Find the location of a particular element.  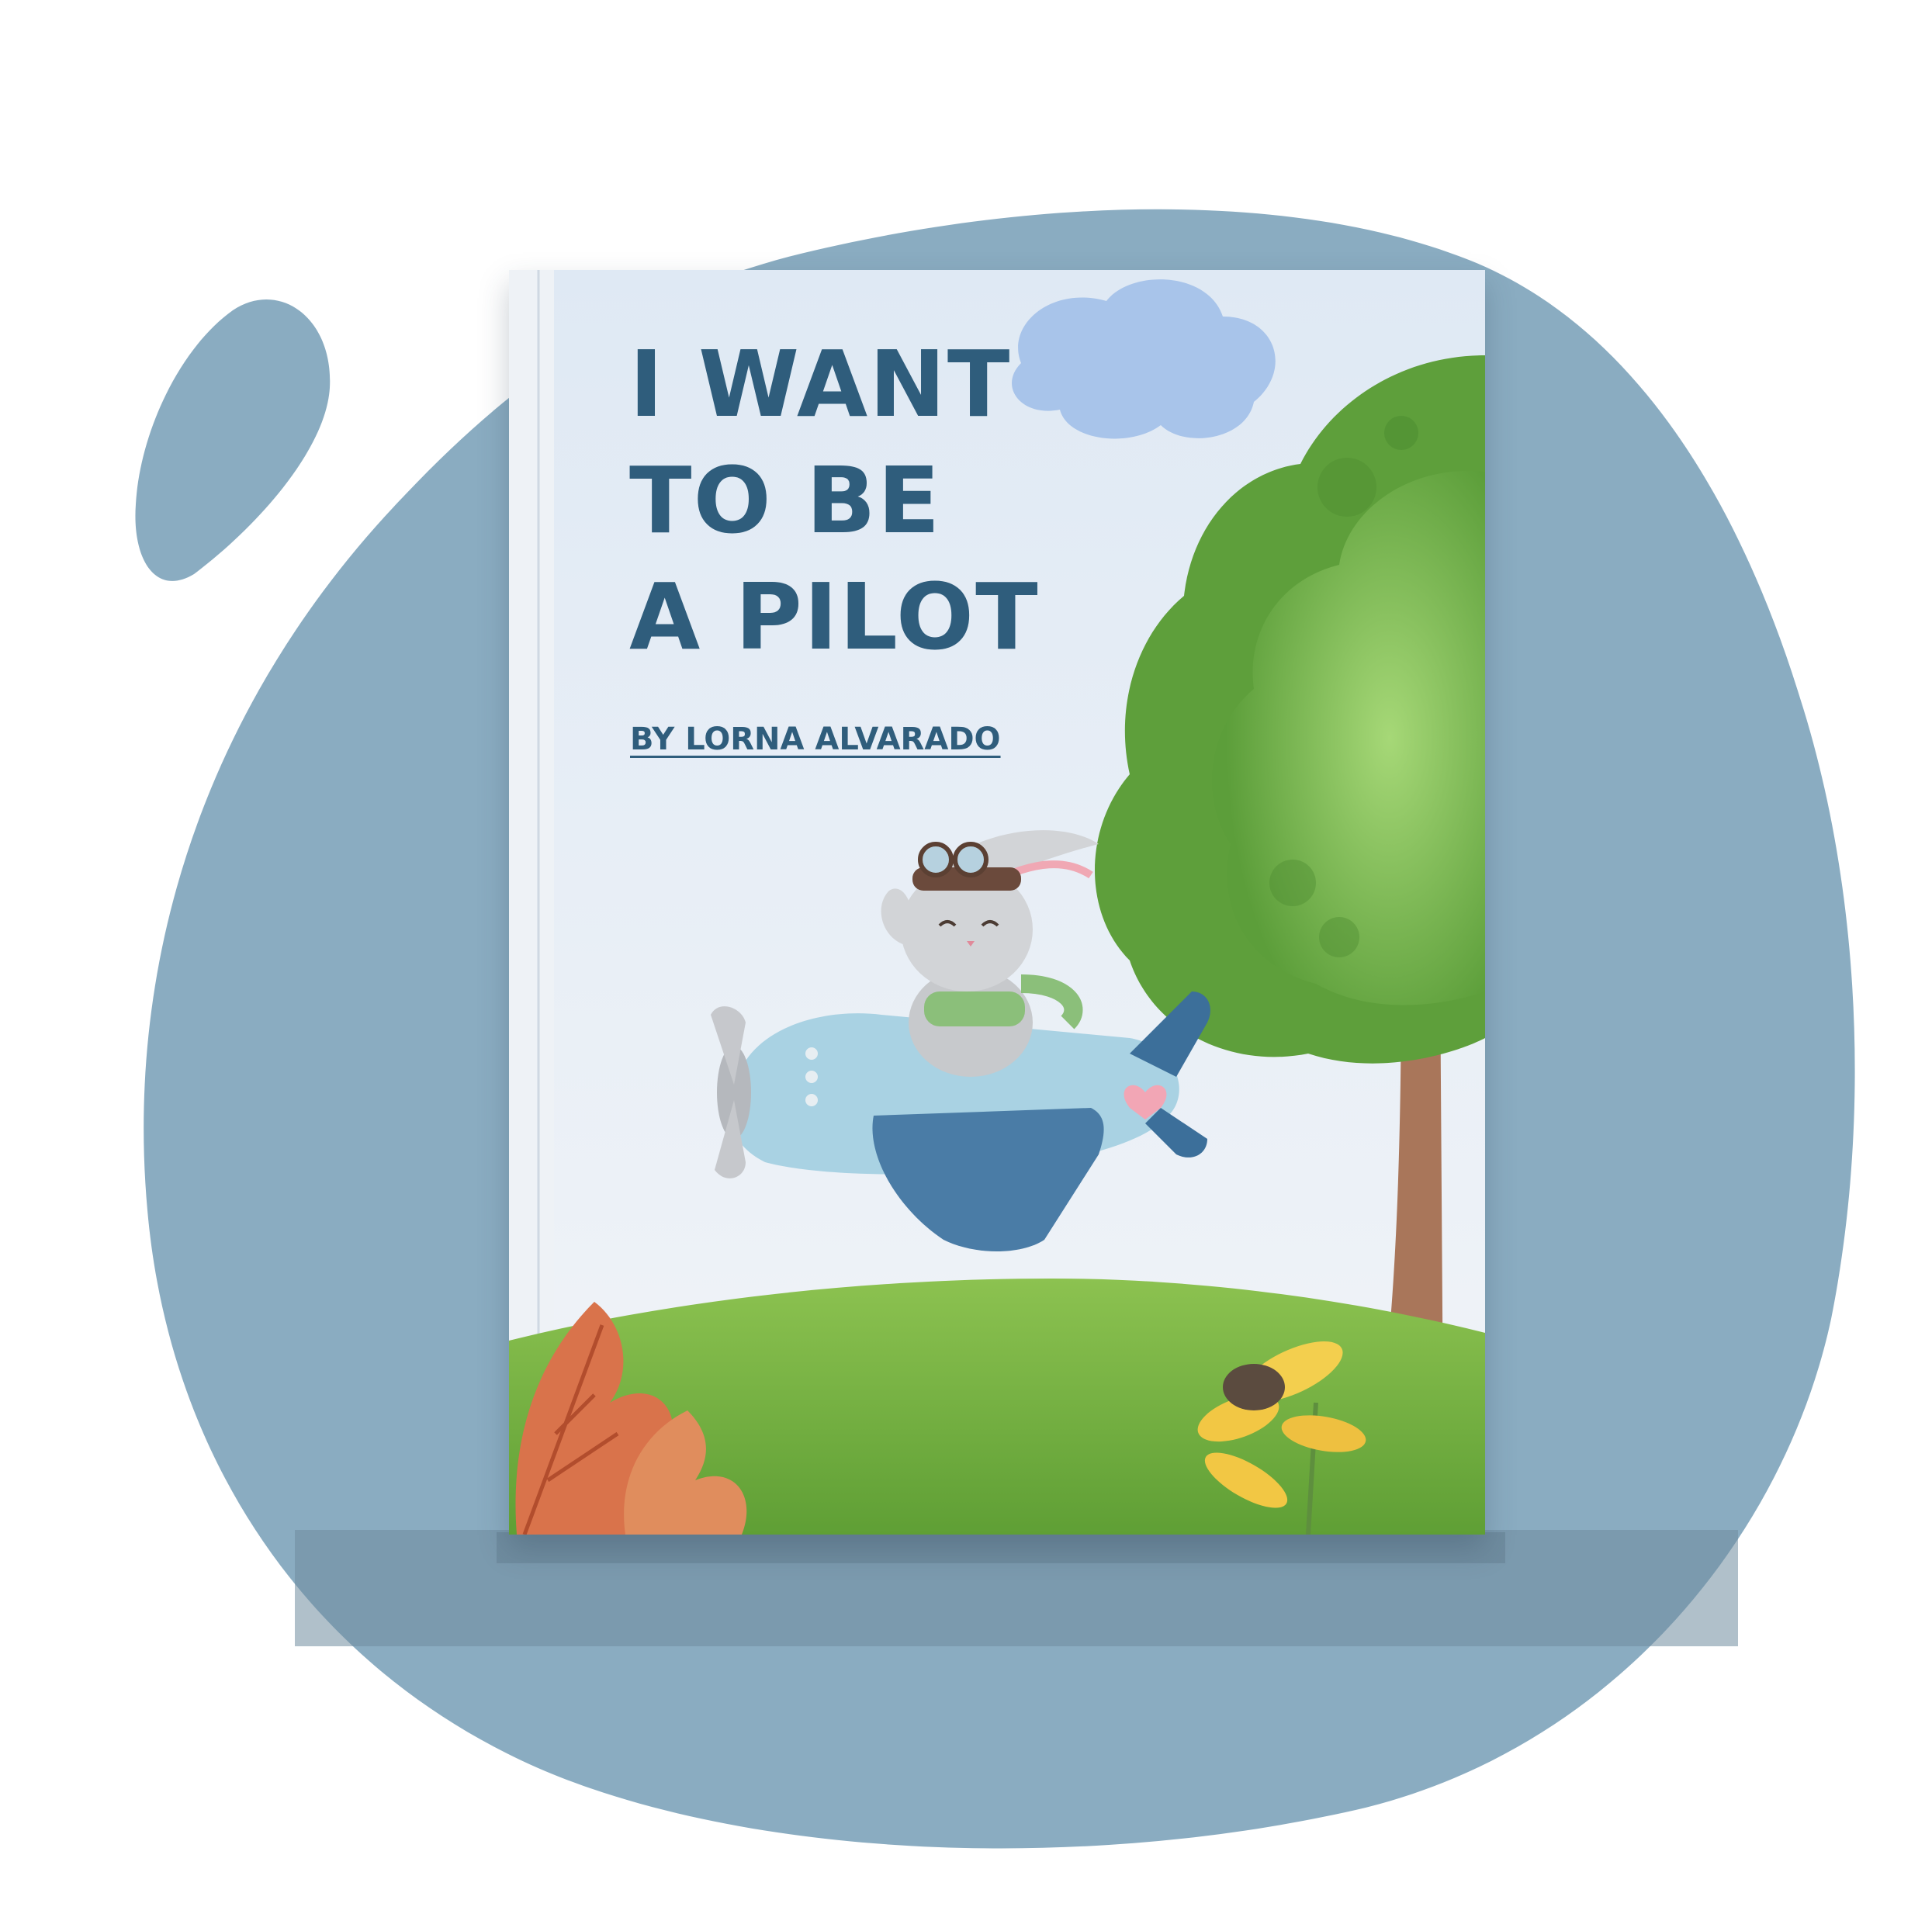

title-line-2: TO BE is located at coordinates (785, 500).